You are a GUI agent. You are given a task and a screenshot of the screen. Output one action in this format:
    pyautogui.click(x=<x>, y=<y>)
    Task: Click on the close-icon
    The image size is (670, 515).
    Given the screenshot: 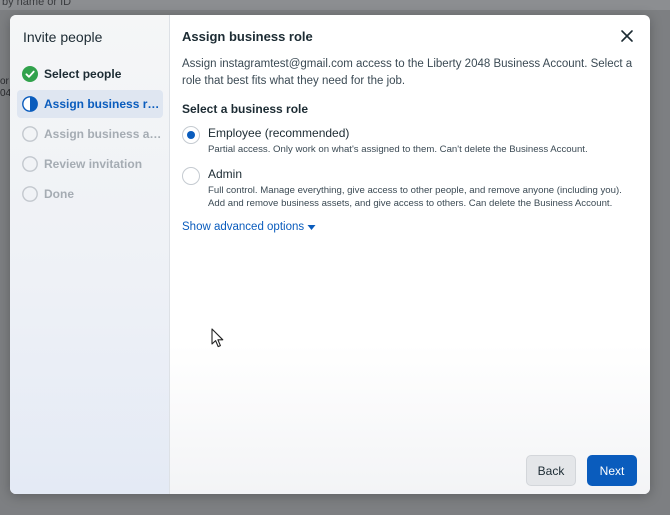 What is the action you would take?
    pyautogui.click(x=627, y=36)
    